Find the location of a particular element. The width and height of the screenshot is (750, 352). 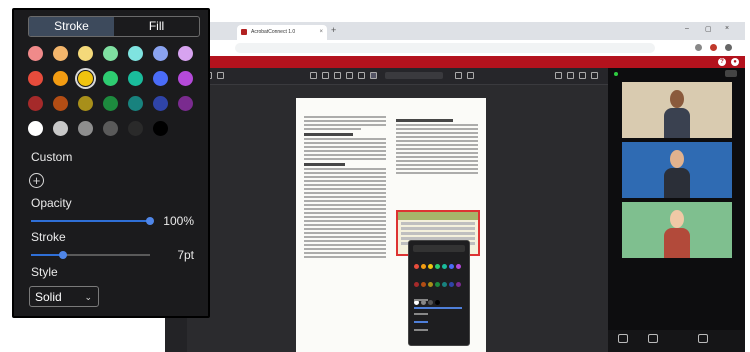

video-panel-header is located at coordinates (676, 74).